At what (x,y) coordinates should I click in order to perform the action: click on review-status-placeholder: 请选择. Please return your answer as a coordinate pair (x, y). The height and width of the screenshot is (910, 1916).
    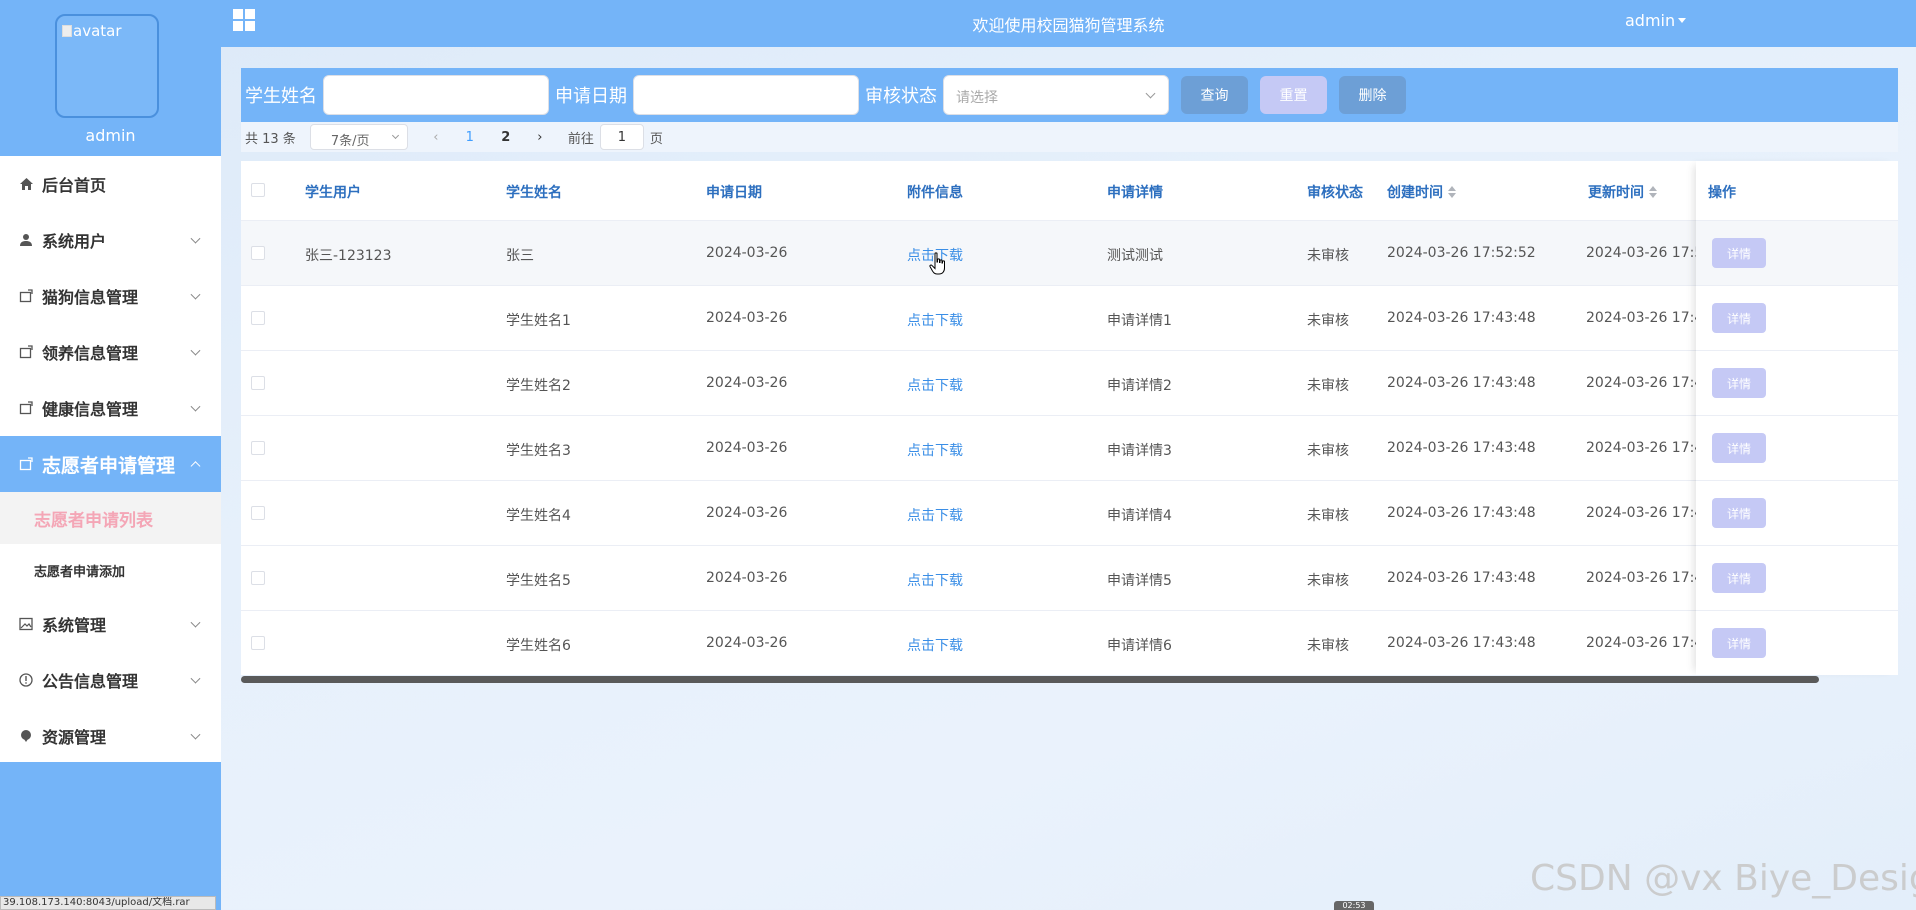
    Looking at the image, I should click on (977, 98).